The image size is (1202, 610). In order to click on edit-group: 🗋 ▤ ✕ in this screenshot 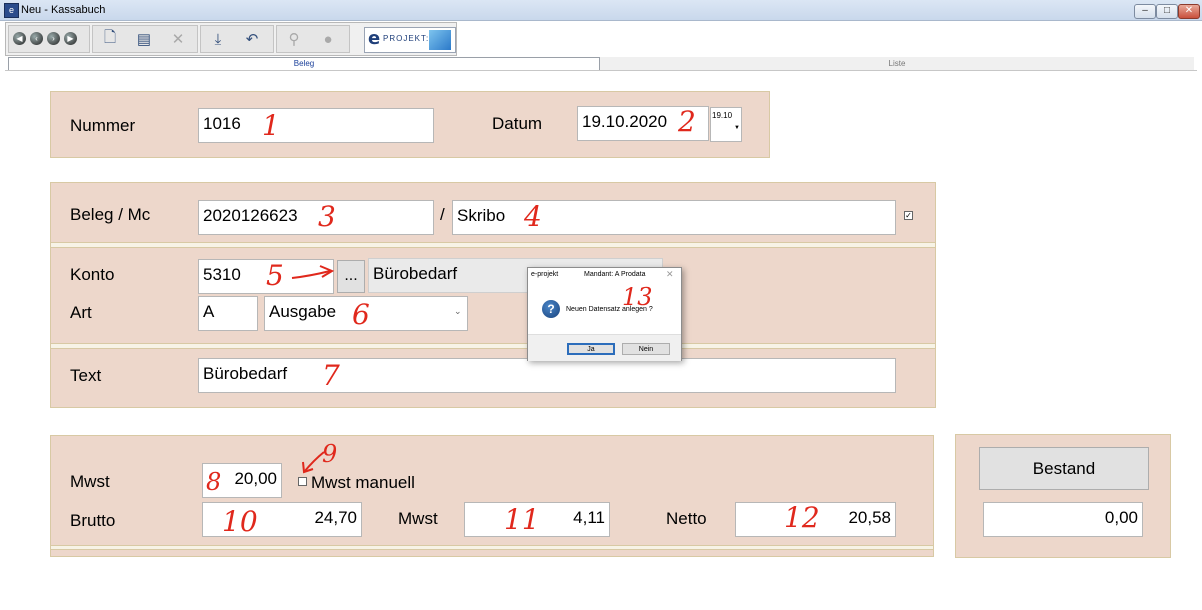, I will do `click(145, 39)`.